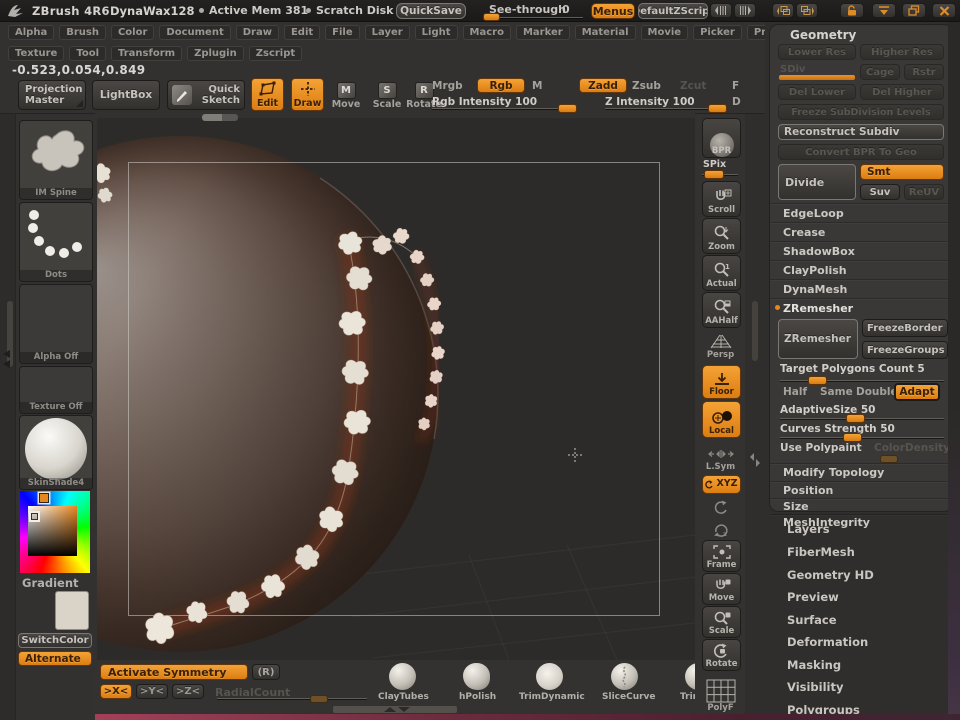 The height and width of the screenshot is (720, 960). Describe the element at coordinates (861, 472) in the screenshot. I see `modify-topology-section: Modify Topology` at that location.